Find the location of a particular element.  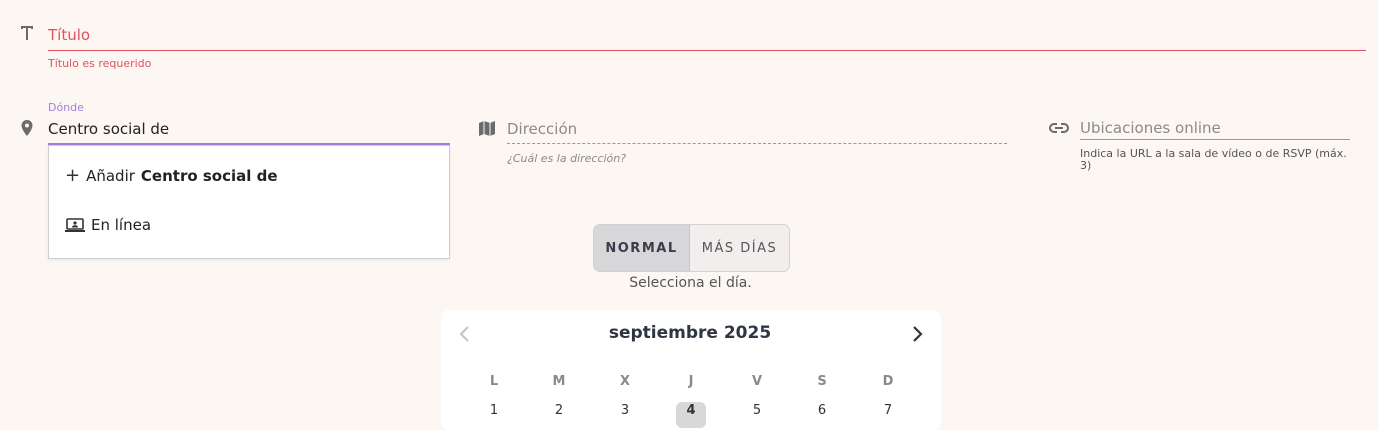

title-error-message: Título es requerido is located at coordinates (100, 63).